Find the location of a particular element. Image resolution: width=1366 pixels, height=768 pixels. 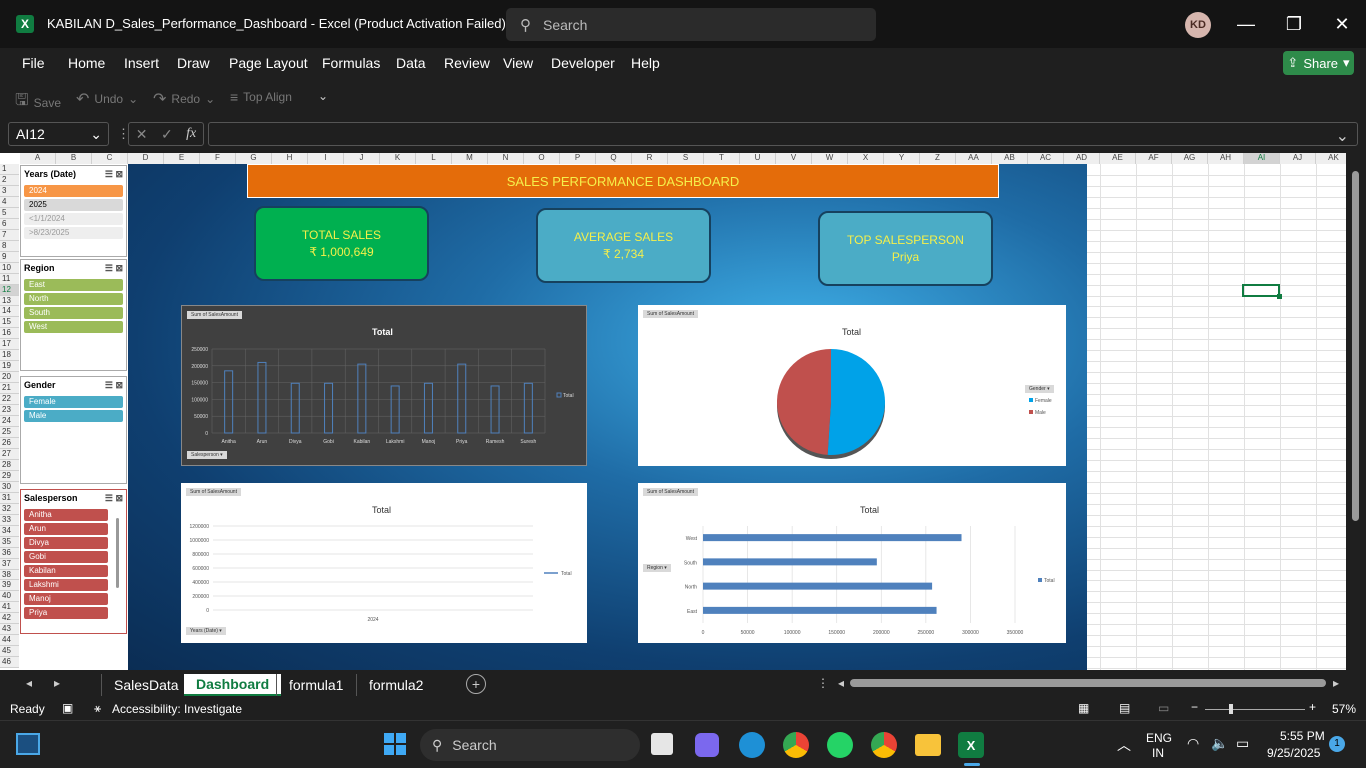

row-header: 30 is located at coordinates (9, 487).